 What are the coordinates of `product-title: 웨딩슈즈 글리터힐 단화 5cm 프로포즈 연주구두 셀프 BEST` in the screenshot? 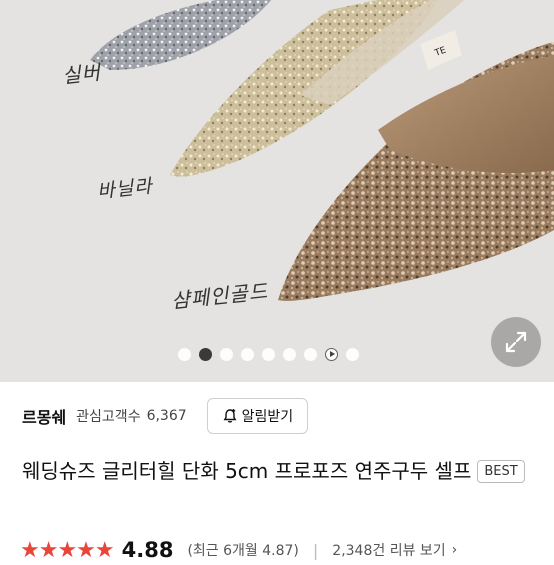 It's located at (279, 471).